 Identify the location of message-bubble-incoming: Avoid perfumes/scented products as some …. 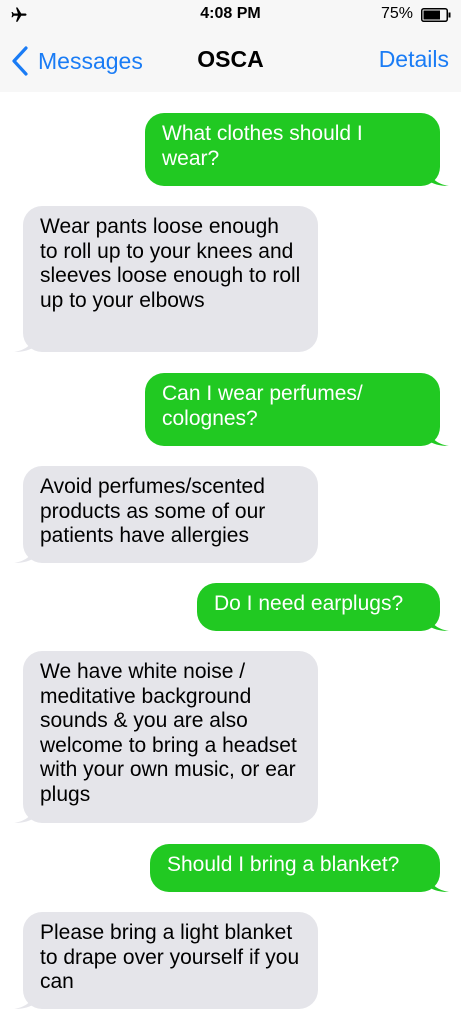
(166, 514).